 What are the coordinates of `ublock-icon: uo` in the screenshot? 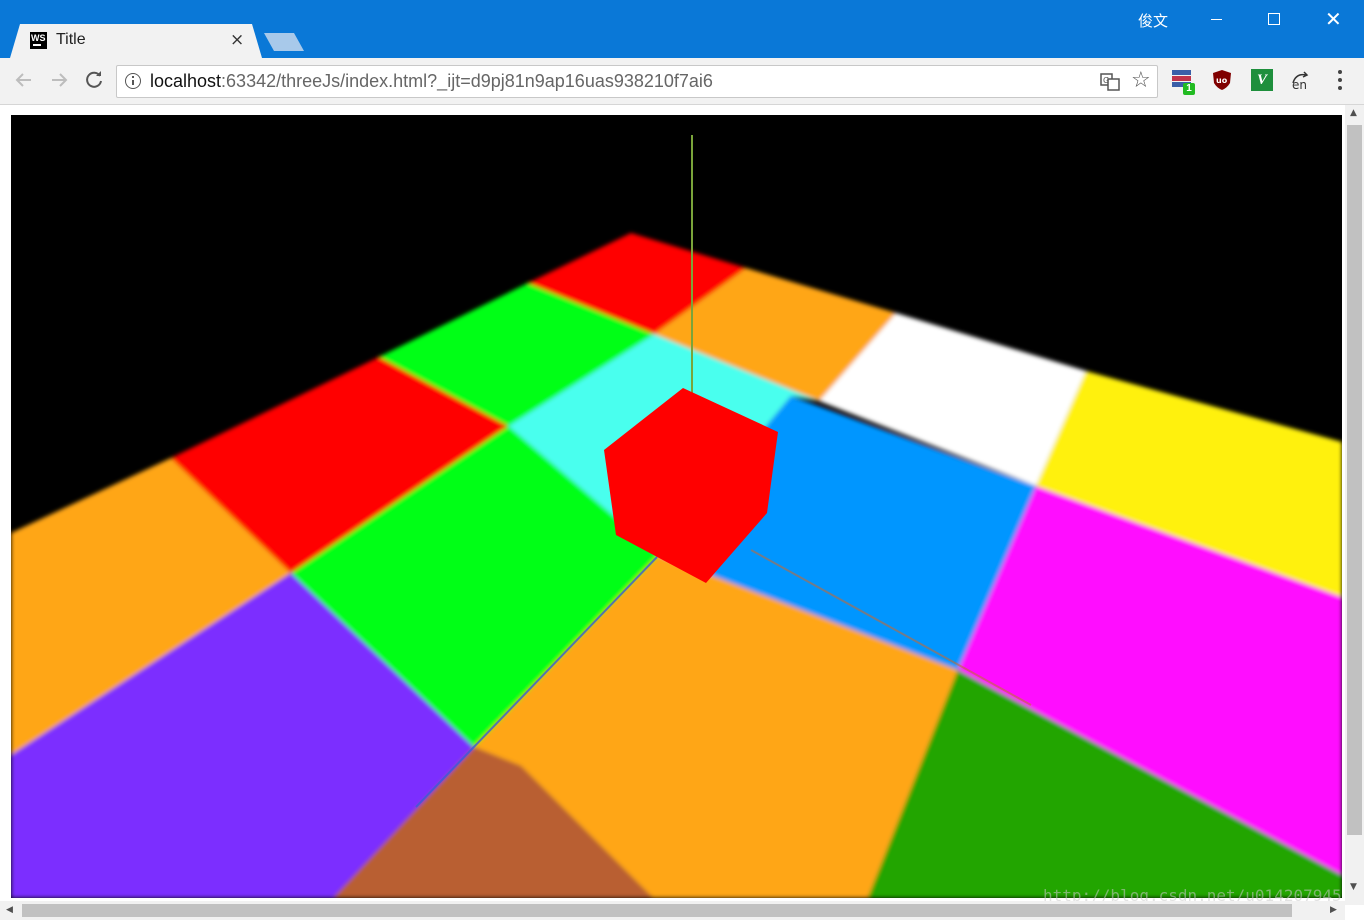 It's located at (1222, 80).